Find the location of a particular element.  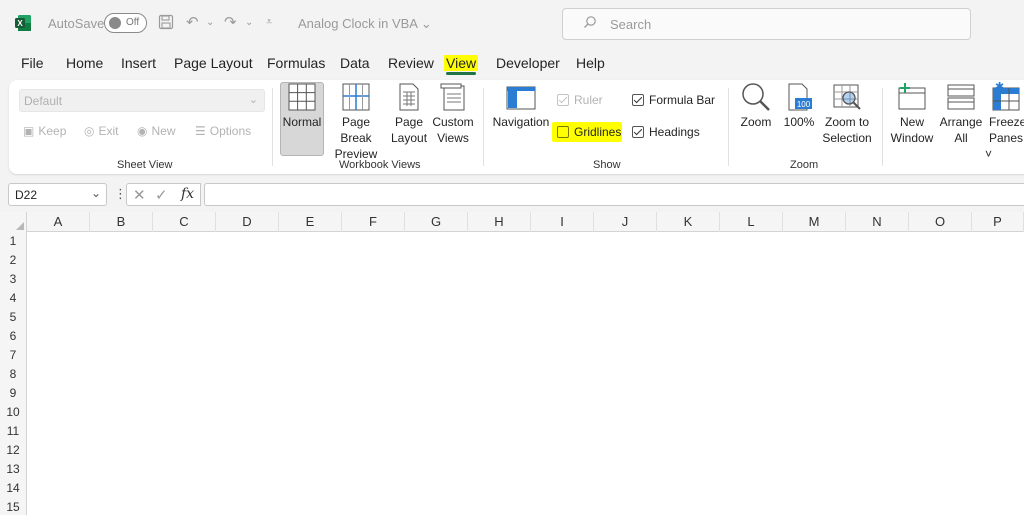

cancel-icon: ✕ is located at coordinates (139, 195).